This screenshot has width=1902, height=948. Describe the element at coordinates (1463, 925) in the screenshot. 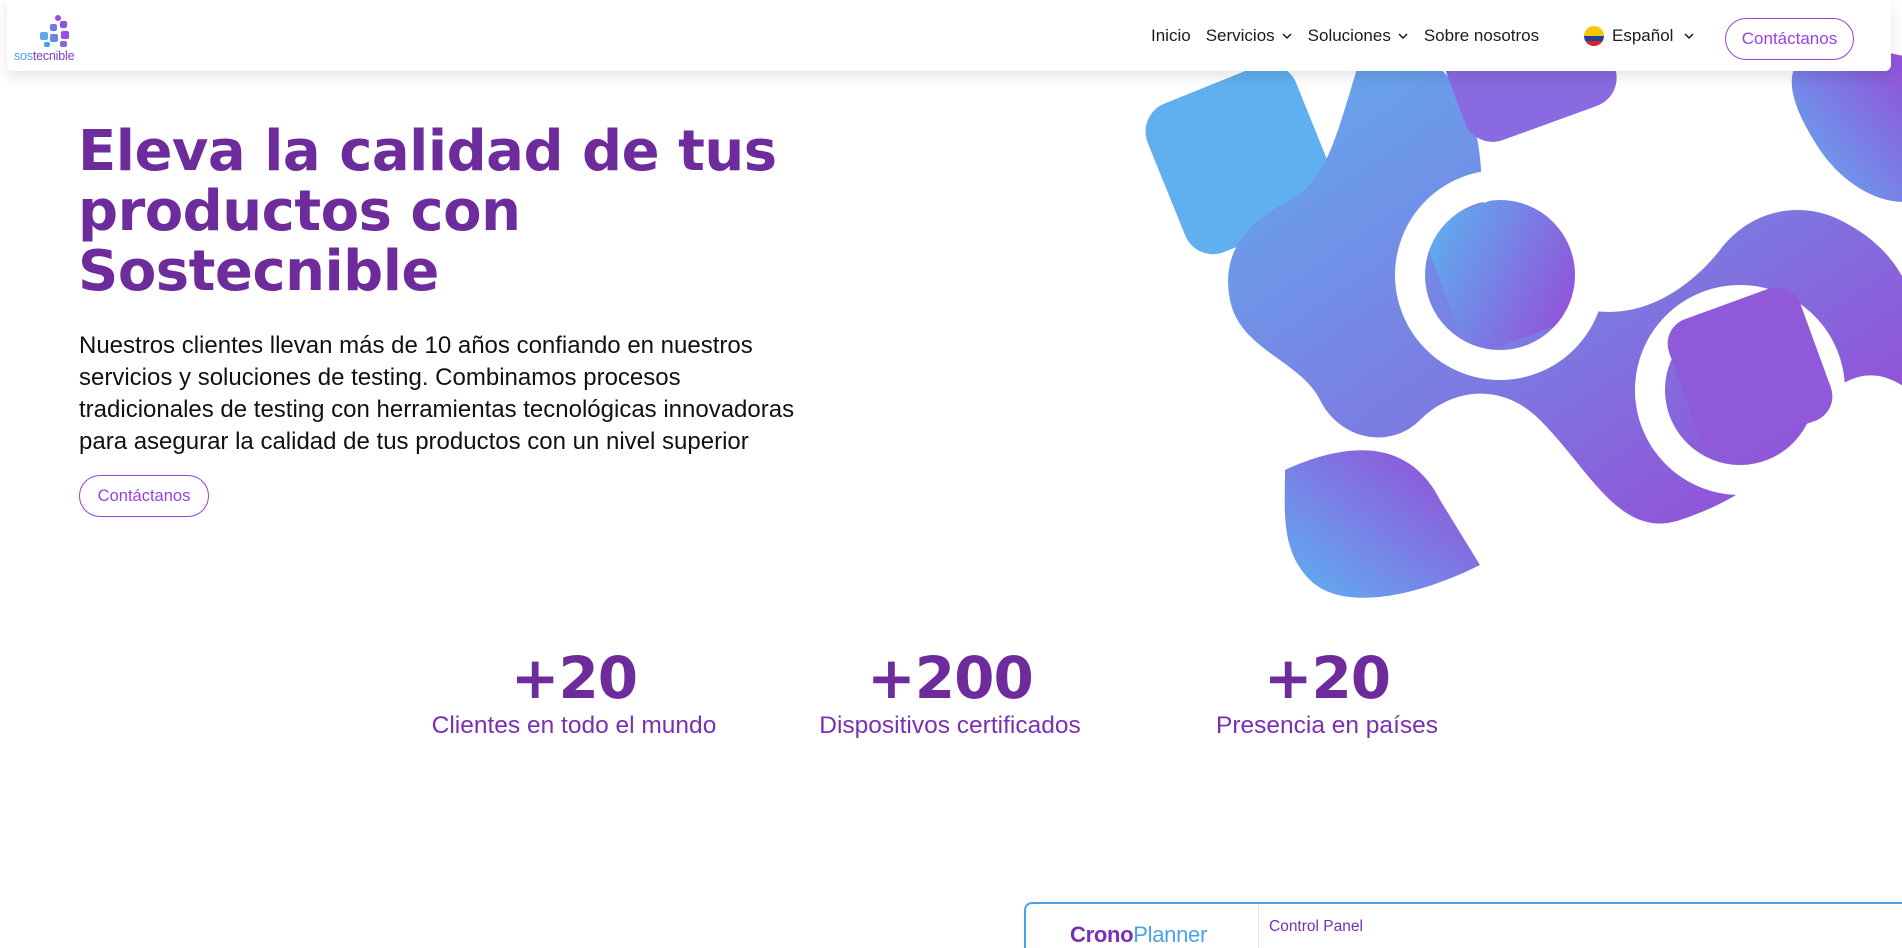

I see `cronoplanner-preview: CronoPlanner Control Panel` at that location.